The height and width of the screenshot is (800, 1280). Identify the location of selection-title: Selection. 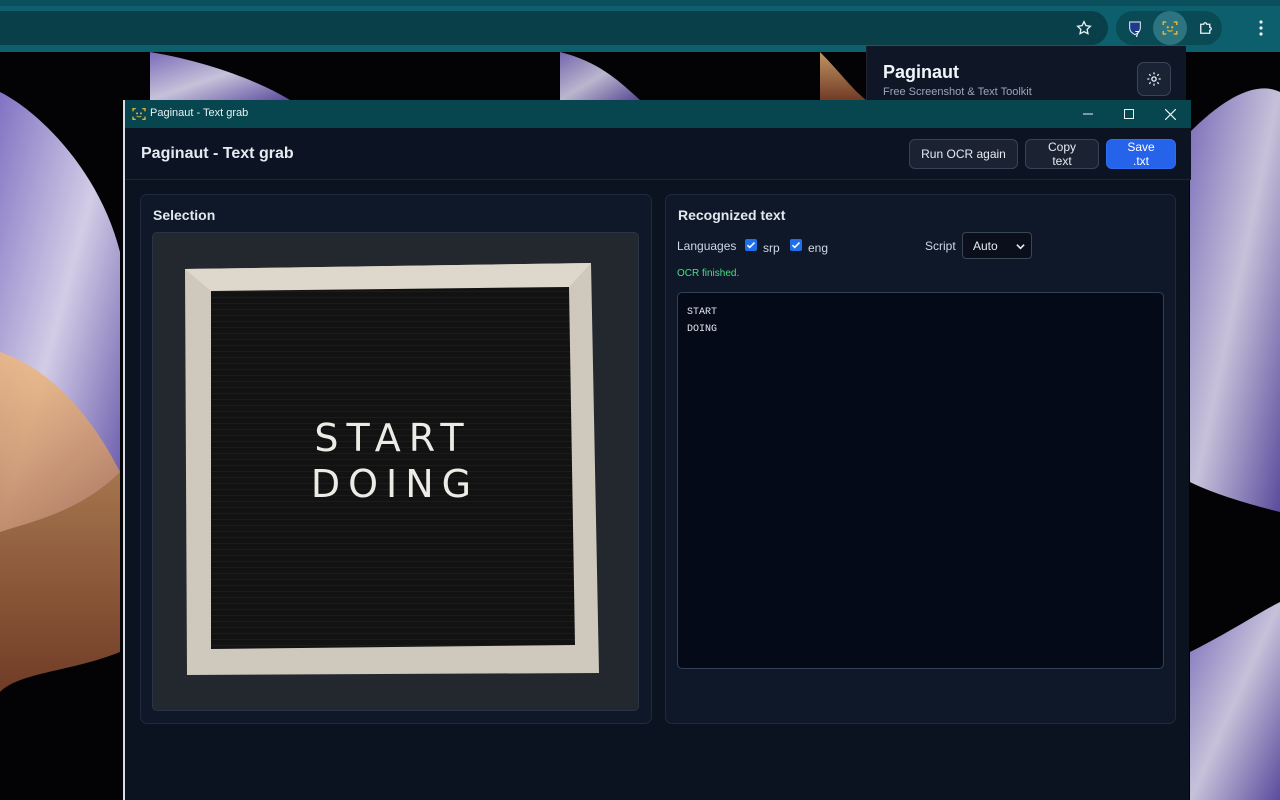
(184, 215).